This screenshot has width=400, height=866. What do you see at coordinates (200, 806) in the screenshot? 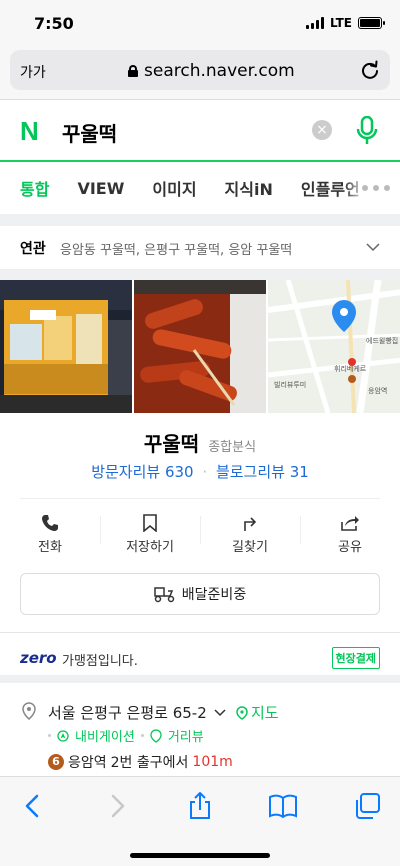
I see `share-sheet-icon` at bounding box center [200, 806].